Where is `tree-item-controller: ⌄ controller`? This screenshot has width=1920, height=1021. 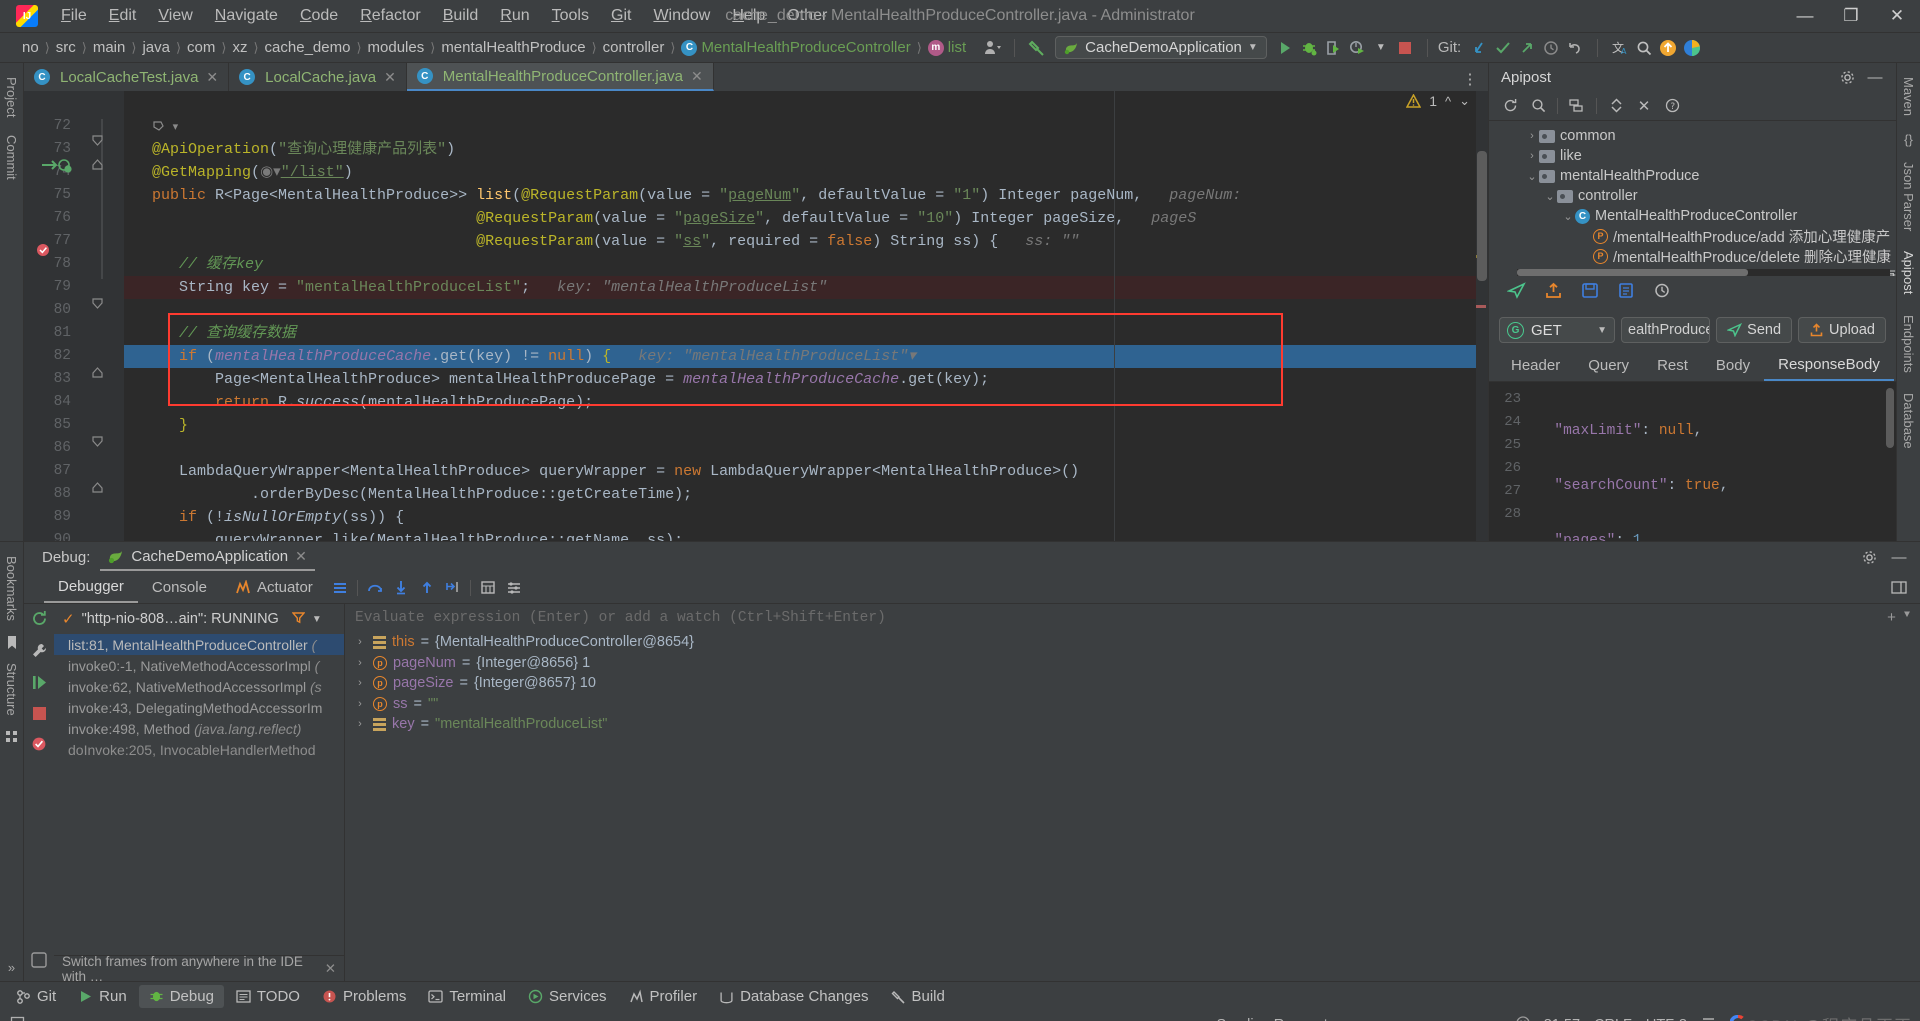 tree-item-controller: ⌄ controller is located at coordinates (1692, 196).